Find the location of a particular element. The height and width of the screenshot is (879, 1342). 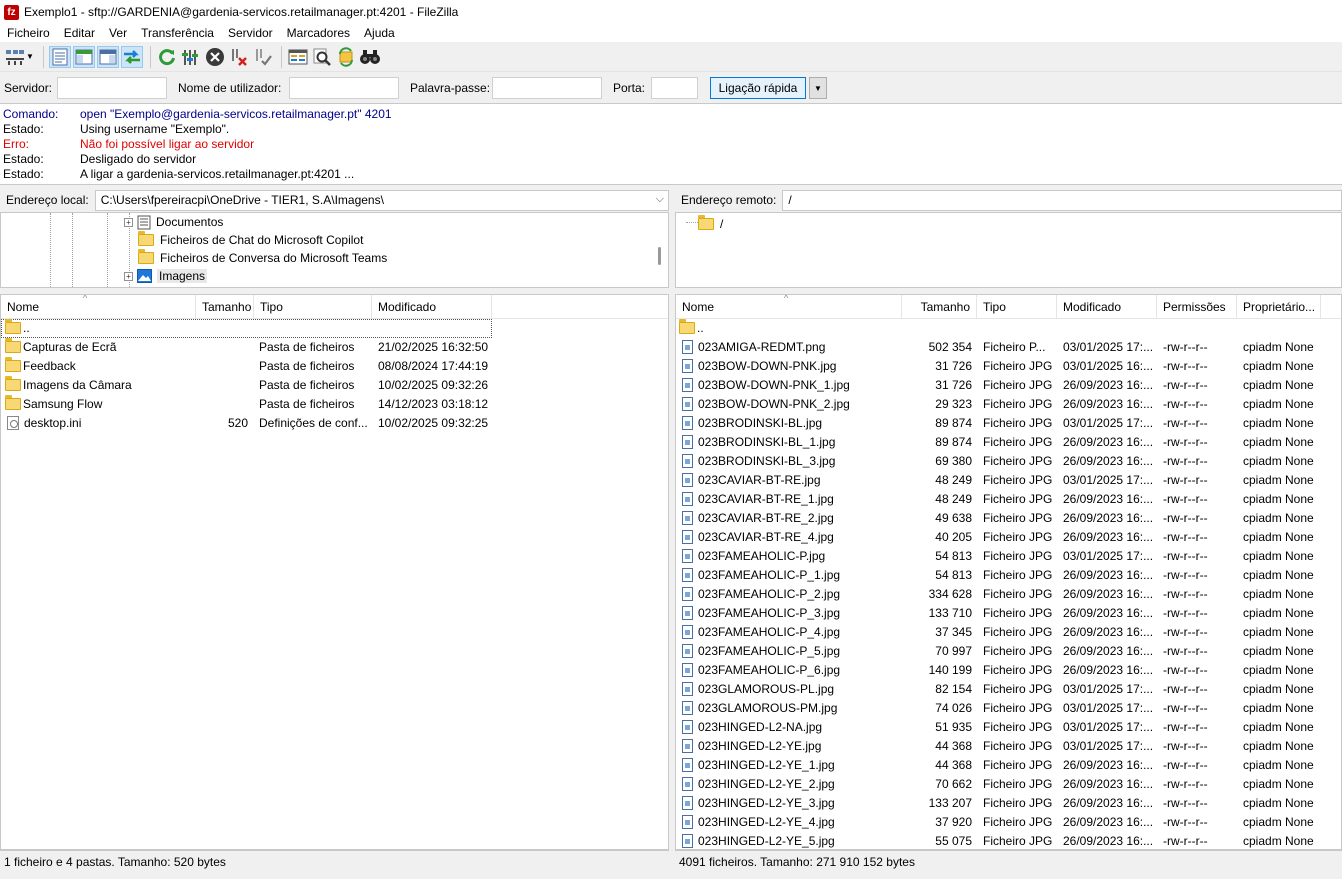

remote-search-button is located at coordinates (370, 57).